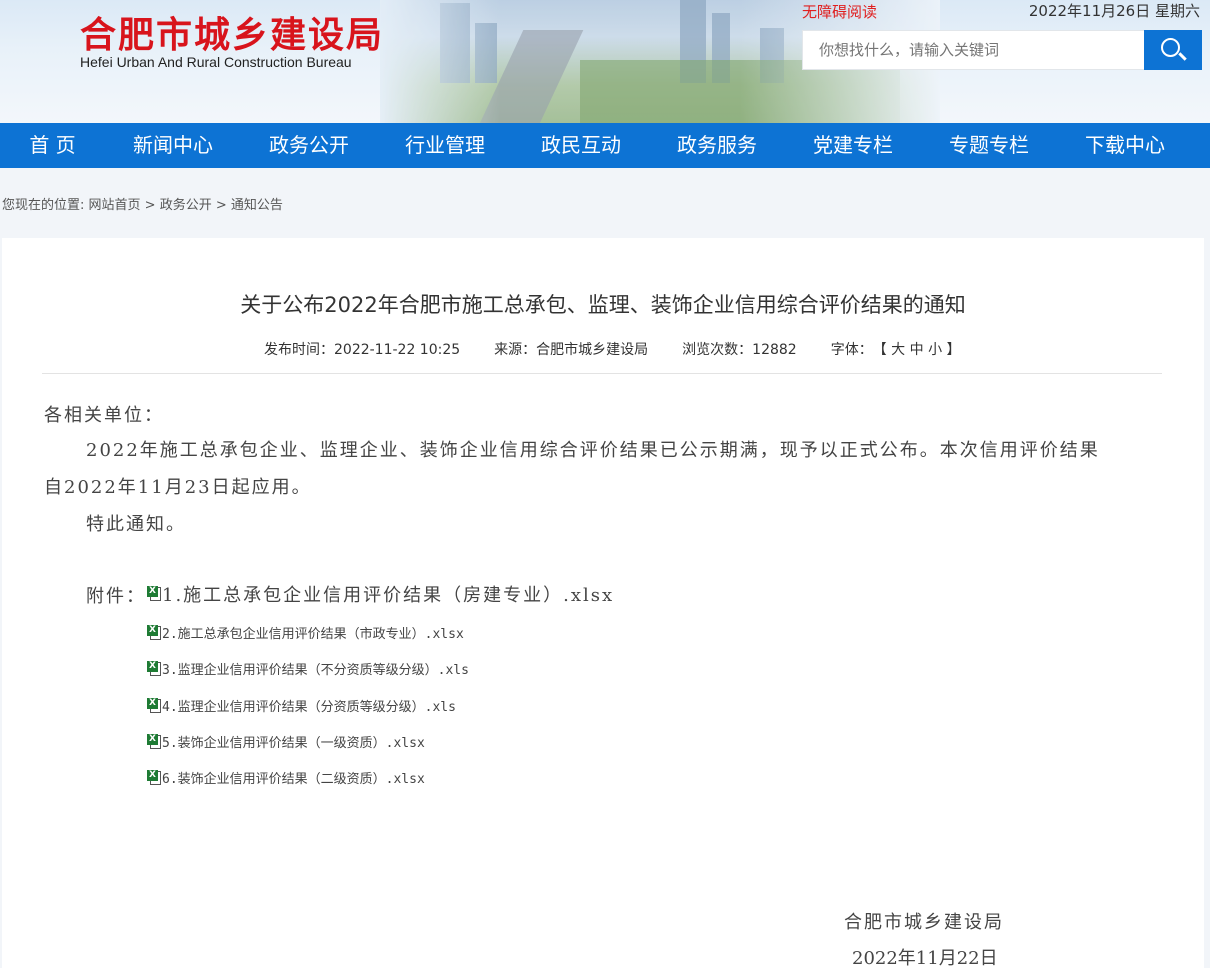  I want to click on attachment-title: 6.装饰企业信用评价结果（二级资质）.xlsx, so click(293, 779).